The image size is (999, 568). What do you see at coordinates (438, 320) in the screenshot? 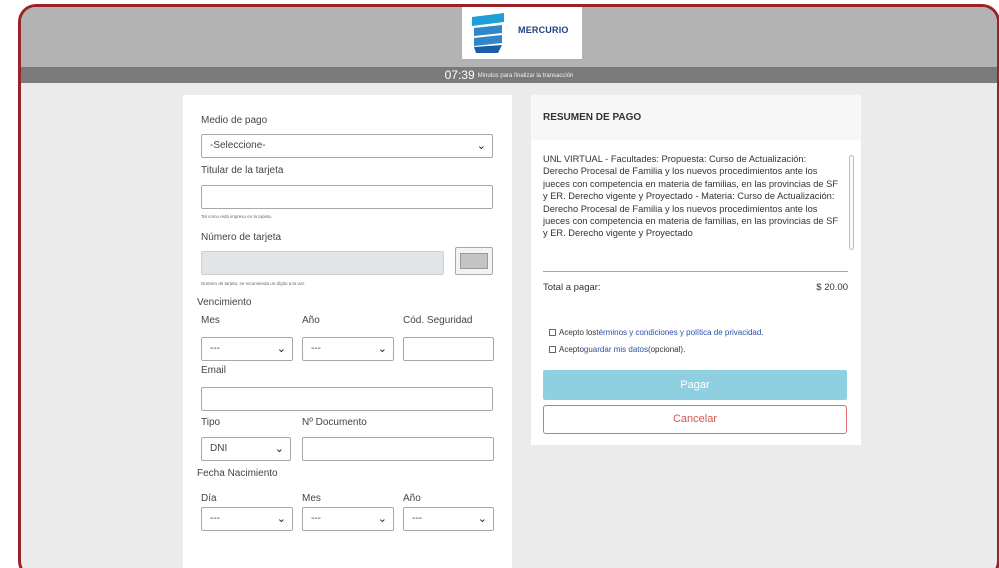
I see `security-code-label: Cód. Seguridad` at bounding box center [438, 320].